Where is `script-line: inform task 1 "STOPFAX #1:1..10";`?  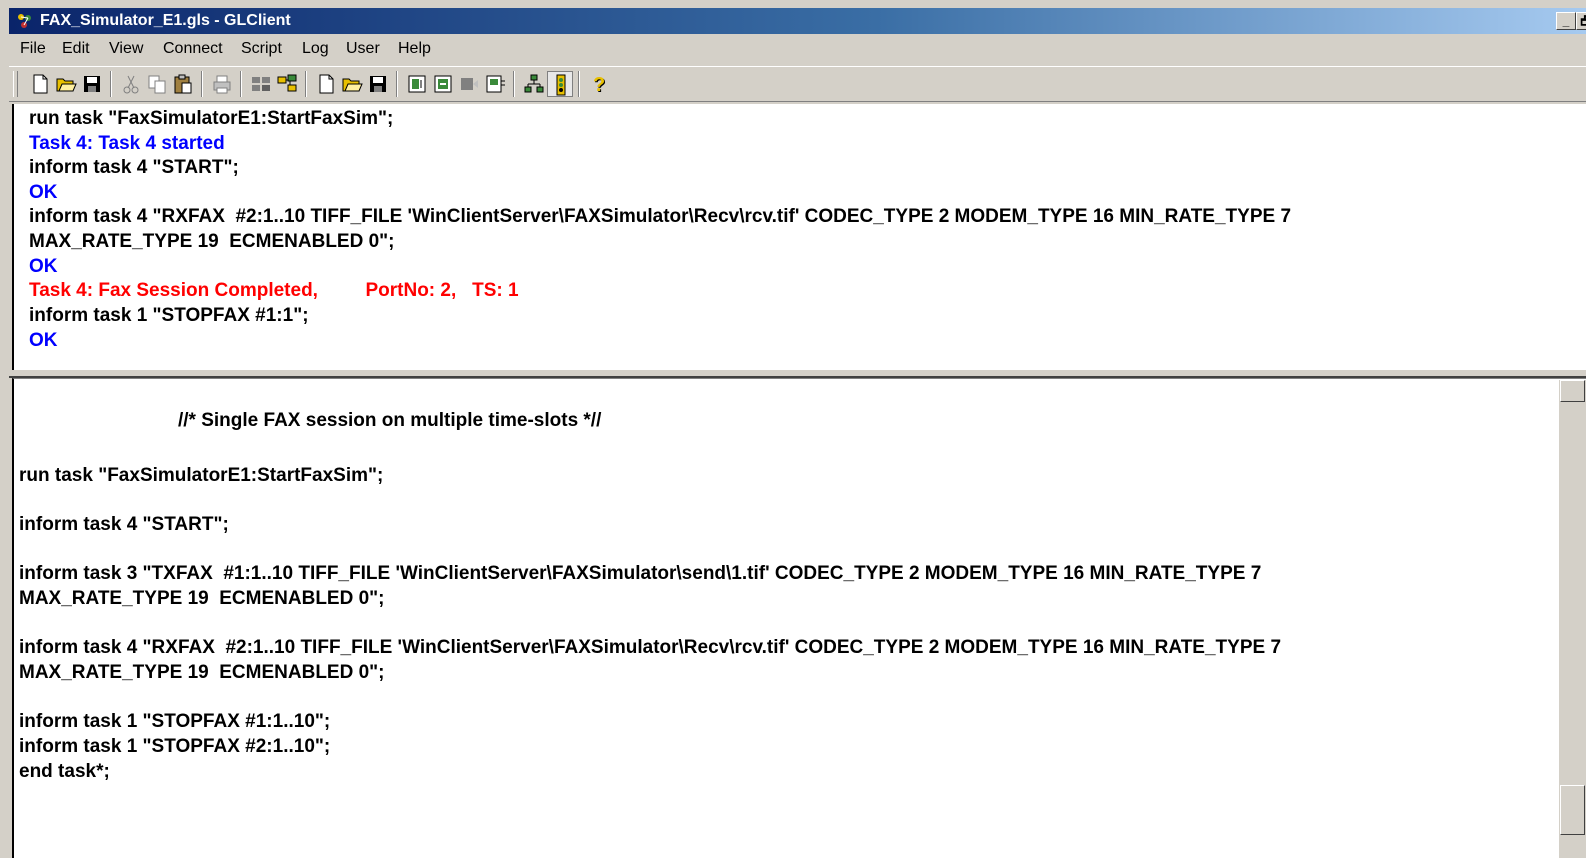
script-line: inform task 1 "STOPFAX #1:1..10"; is located at coordinates (175, 721).